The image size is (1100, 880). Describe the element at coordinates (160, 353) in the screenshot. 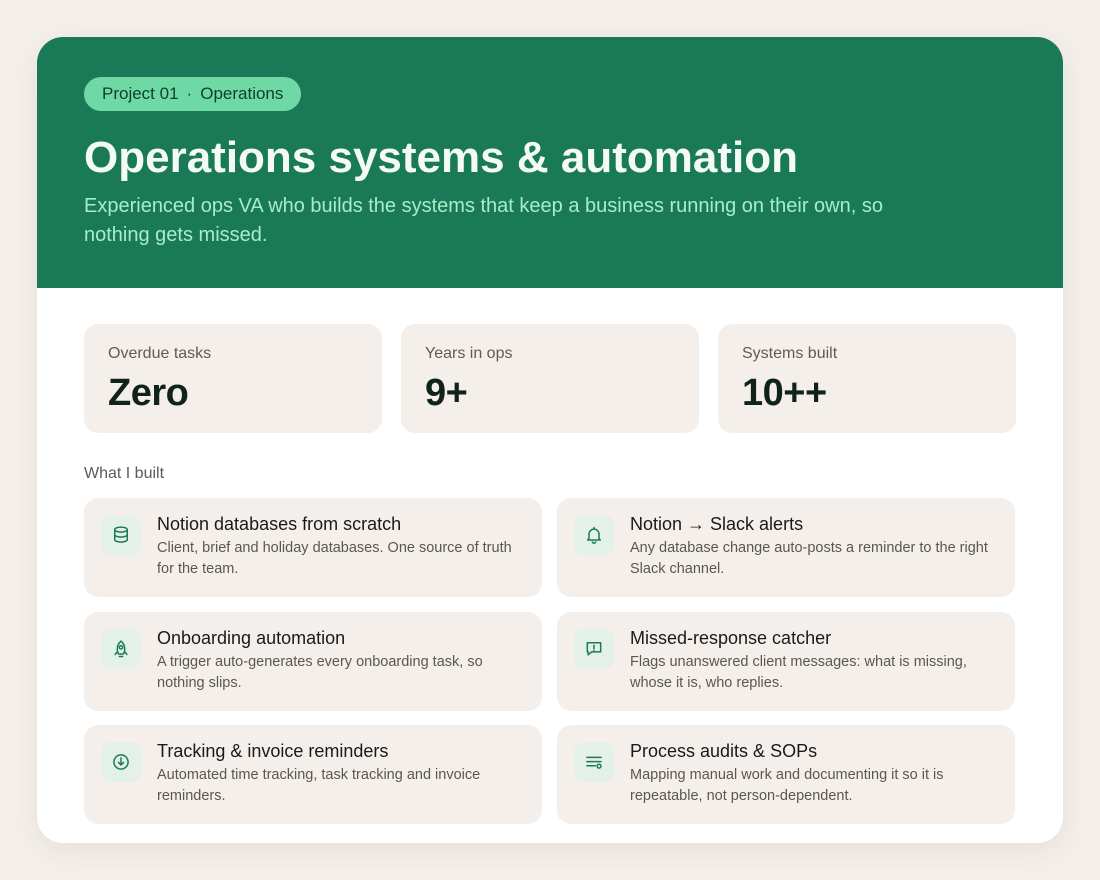

I see `stat-label: Overdue tasks` at that location.